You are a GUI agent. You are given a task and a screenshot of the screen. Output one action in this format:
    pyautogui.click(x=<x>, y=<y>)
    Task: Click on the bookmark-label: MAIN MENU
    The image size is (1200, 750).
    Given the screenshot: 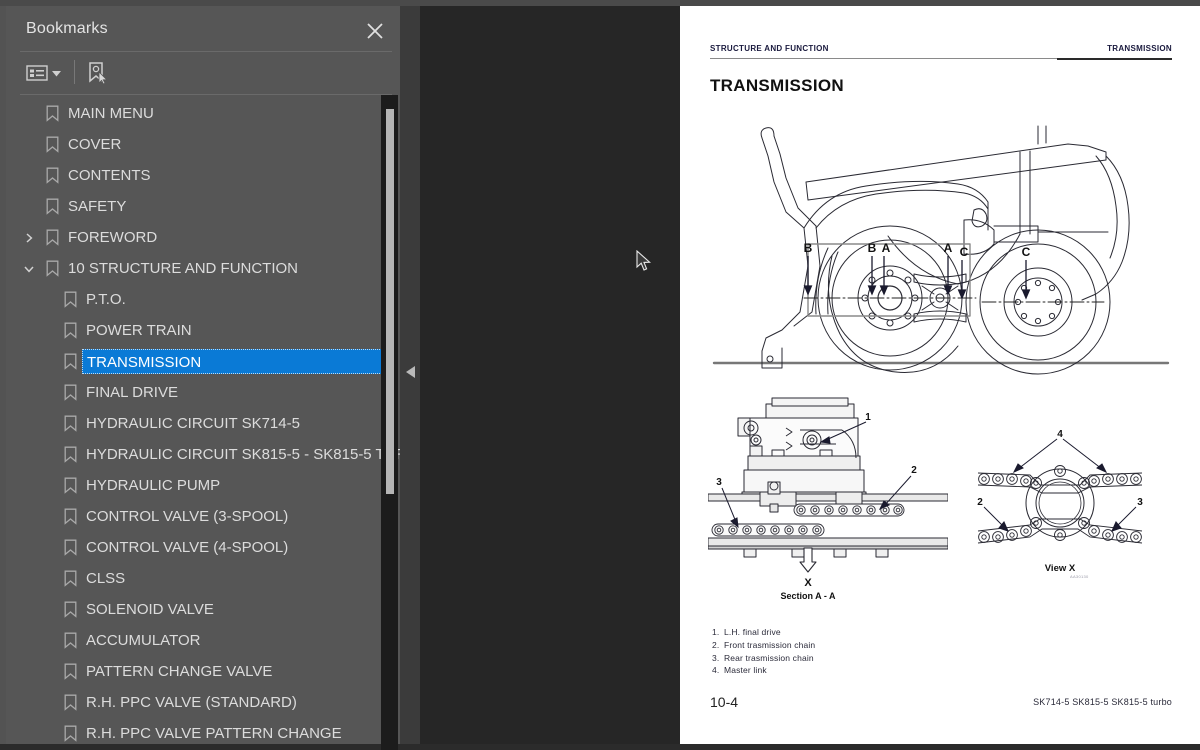 What is the action you would take?
    pyautogui.click(x=111, y=113)
    